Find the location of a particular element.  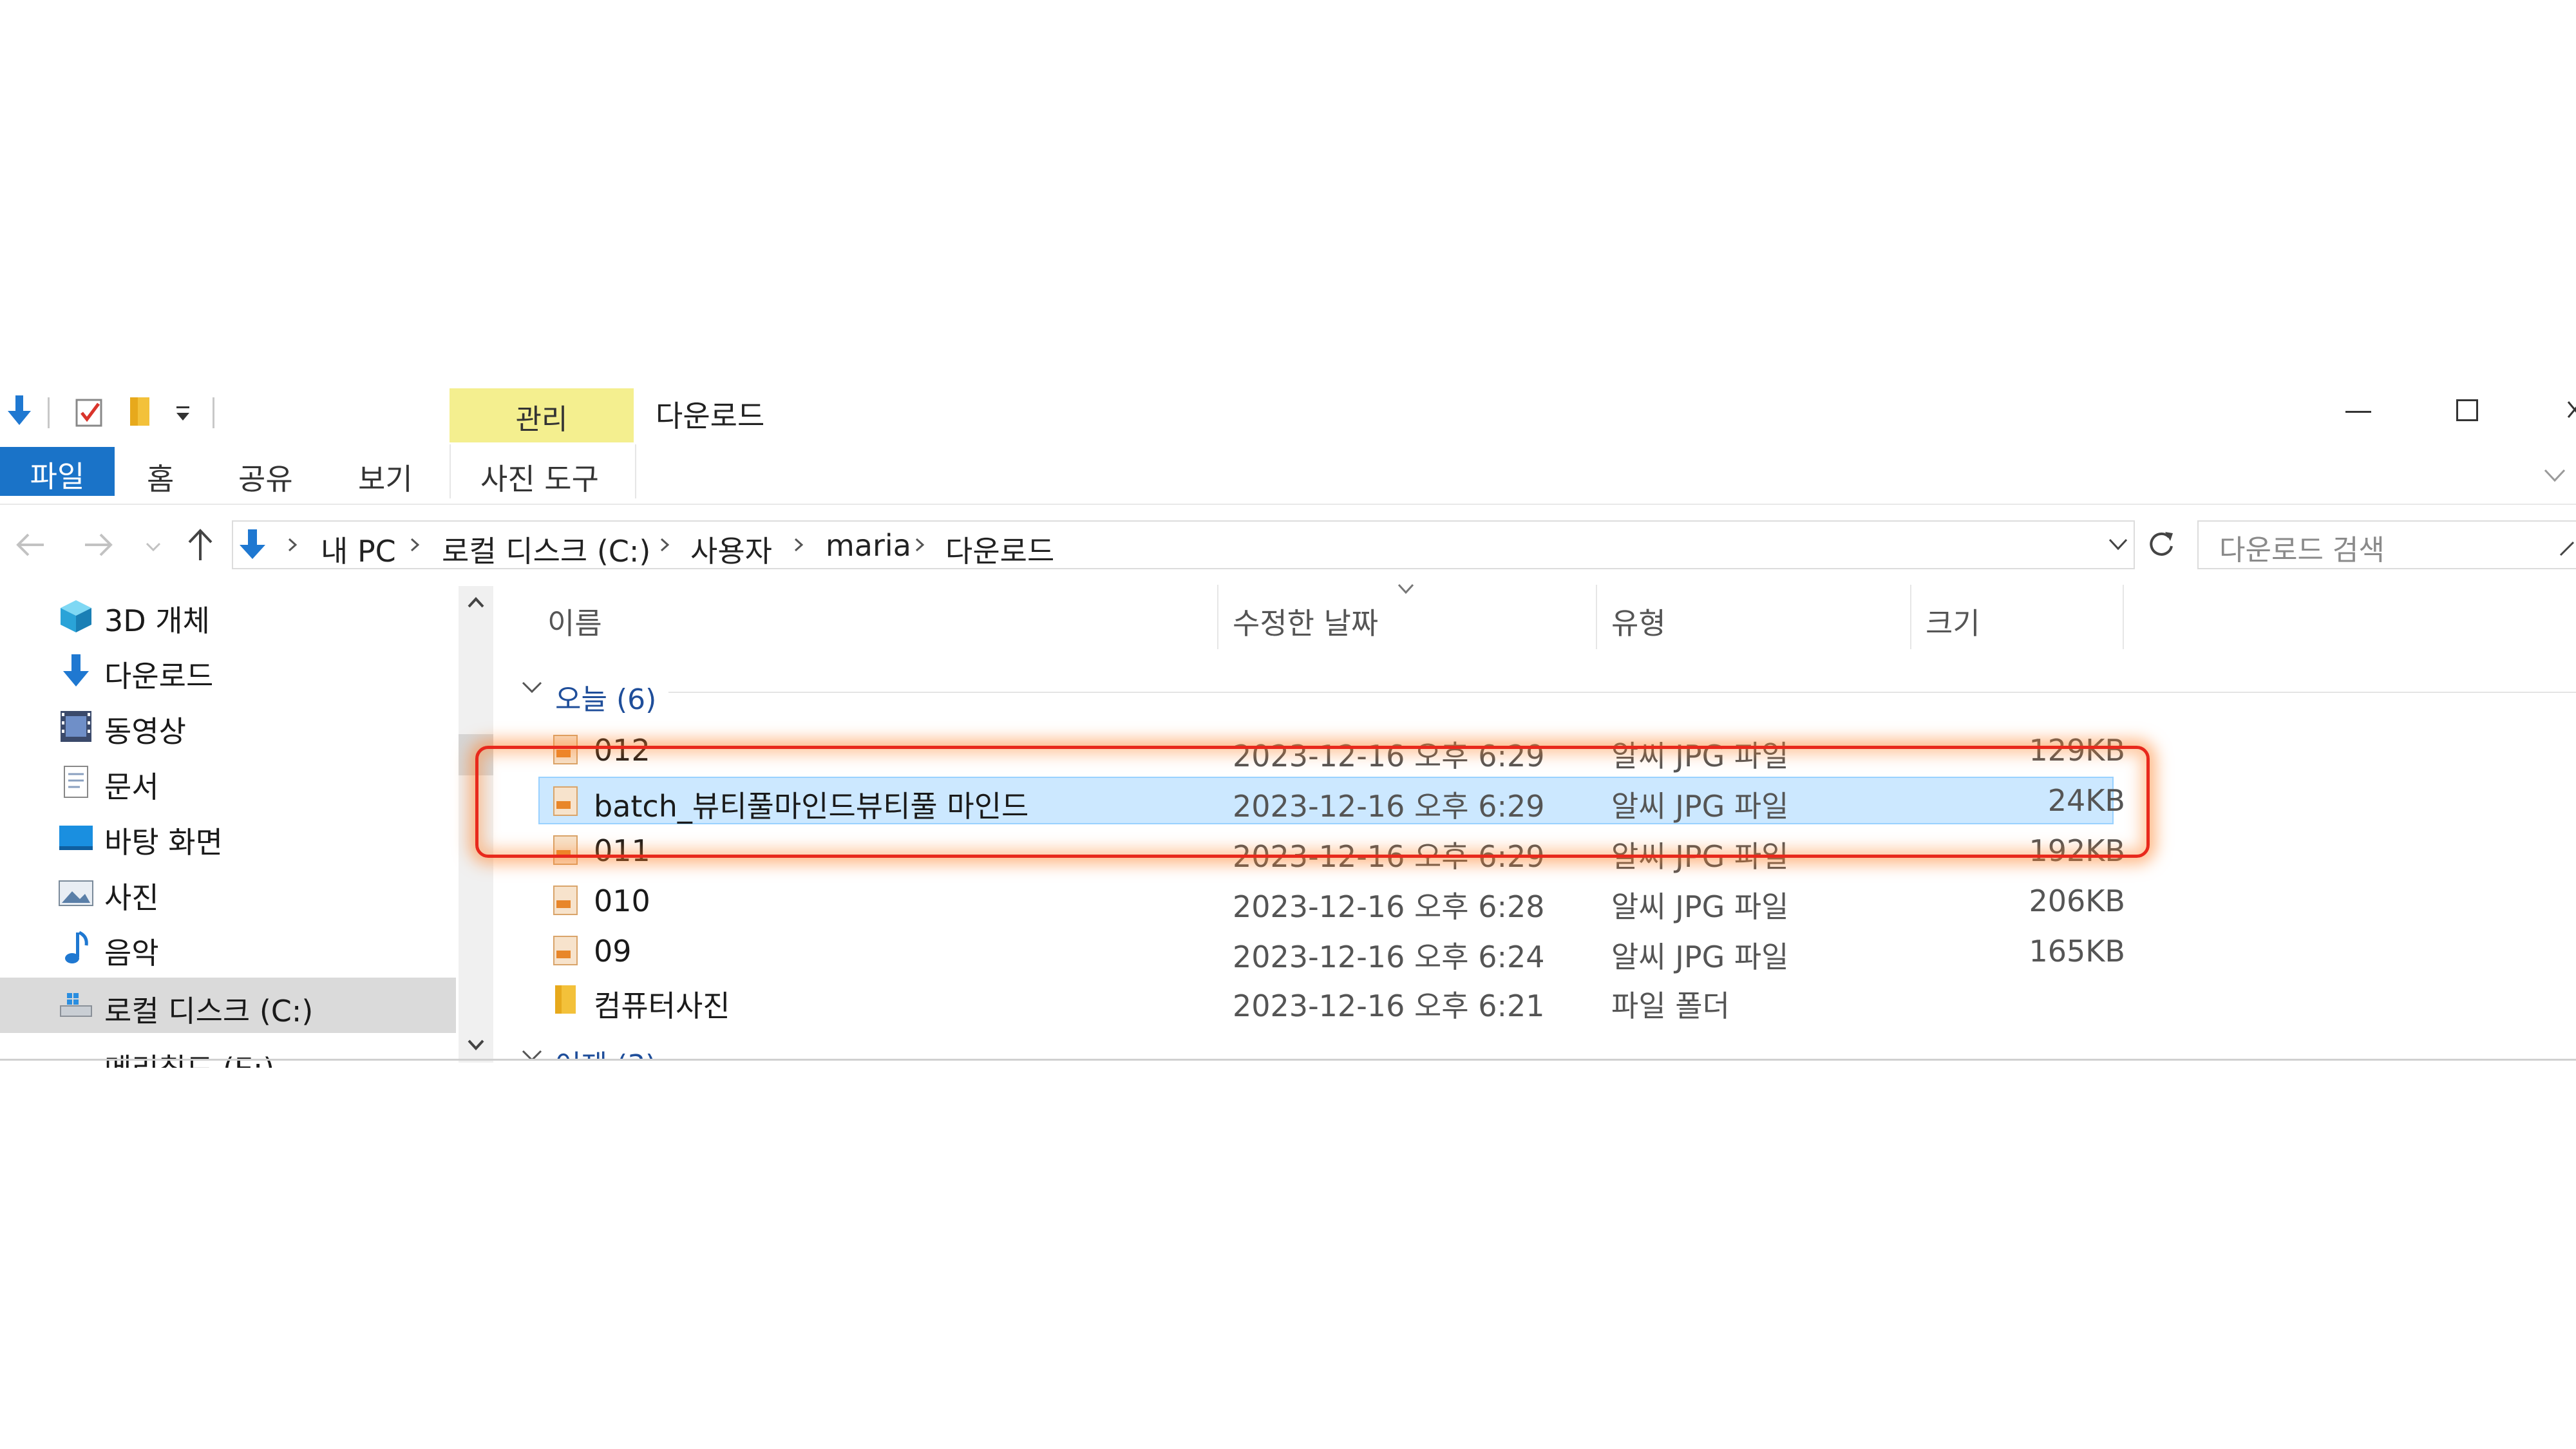

ribbon-divider is located at coordinates (1288, 505).